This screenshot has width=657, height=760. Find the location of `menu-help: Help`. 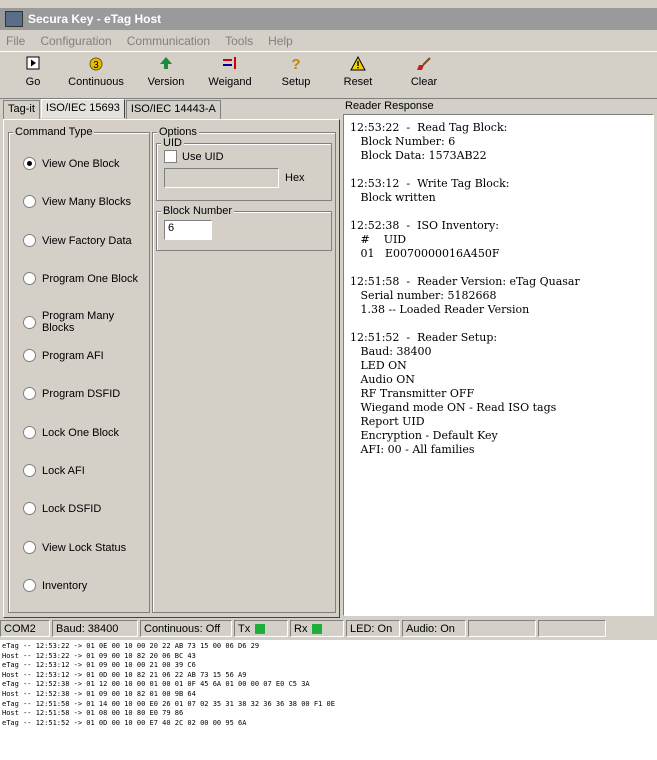

menu-help: Help is located at coordinates (280, 41).